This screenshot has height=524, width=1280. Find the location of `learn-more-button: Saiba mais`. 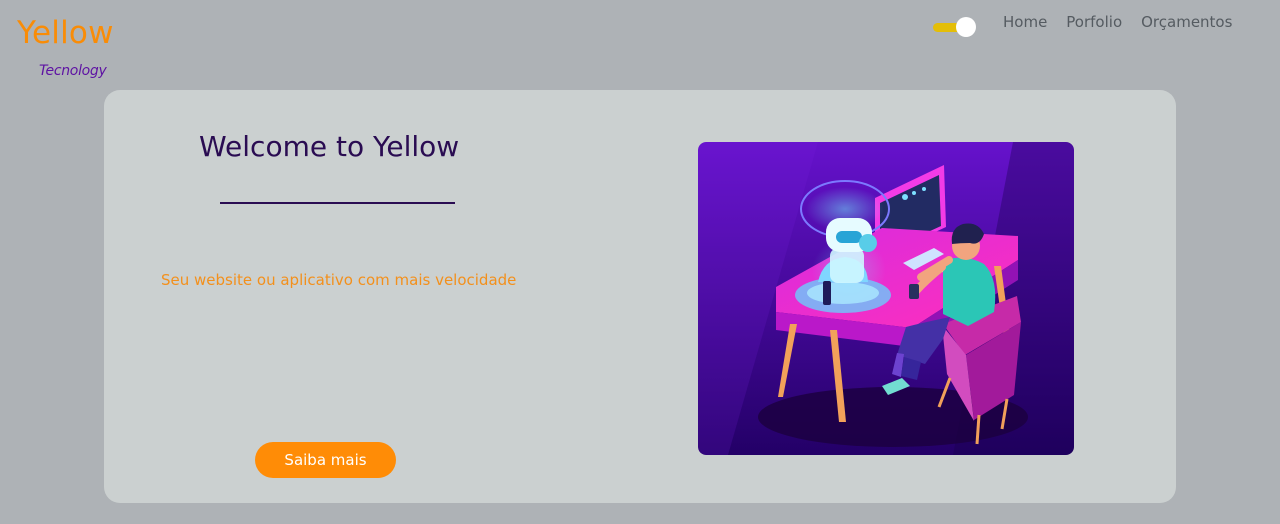

learn-more-button: Saiba mais is located at coordinates (325, 460).